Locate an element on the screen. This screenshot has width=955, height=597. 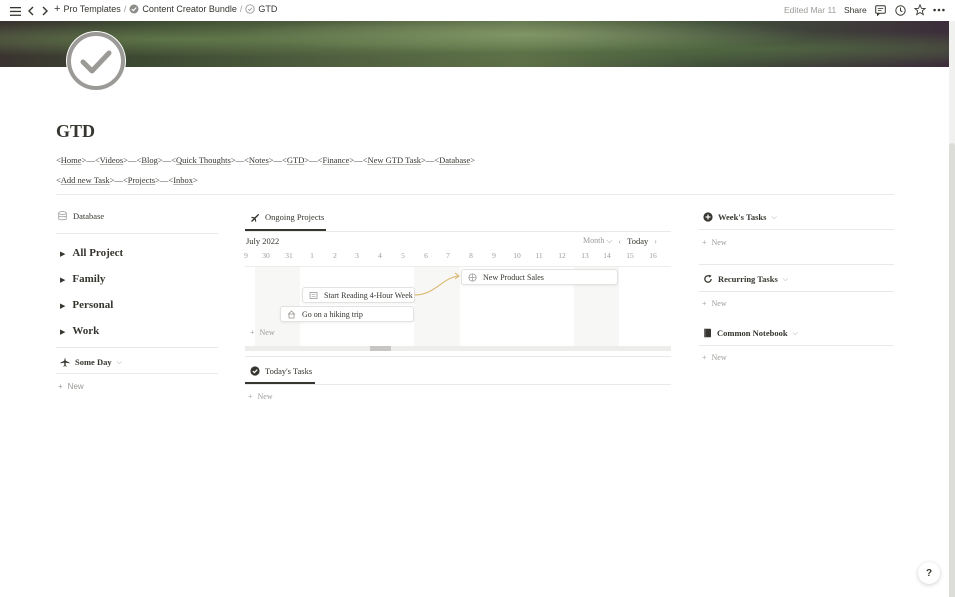
menu-icon is located at coordinates (15, 11).